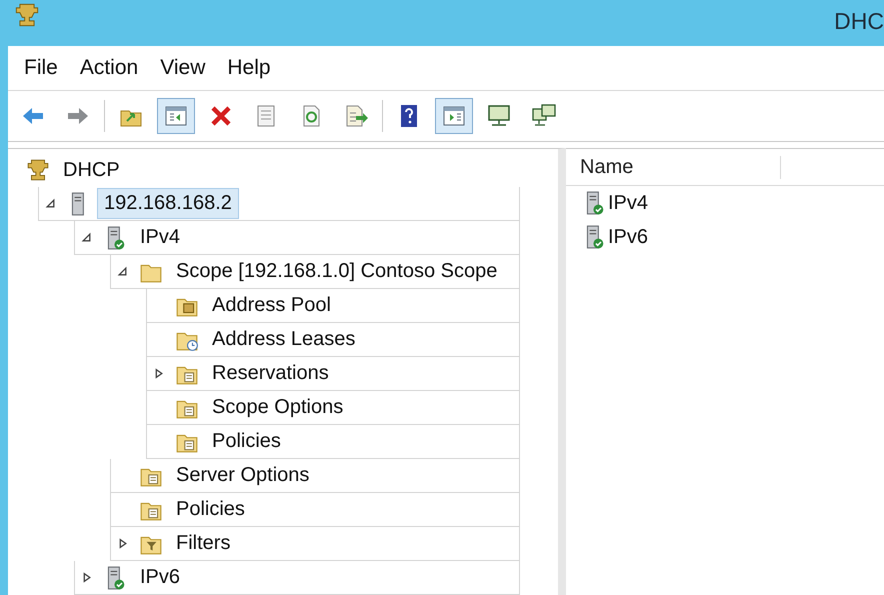 Image resolution: width=884 pixels, height=595 pixels. I want to click on menu-item: Action, so click(111, 68).